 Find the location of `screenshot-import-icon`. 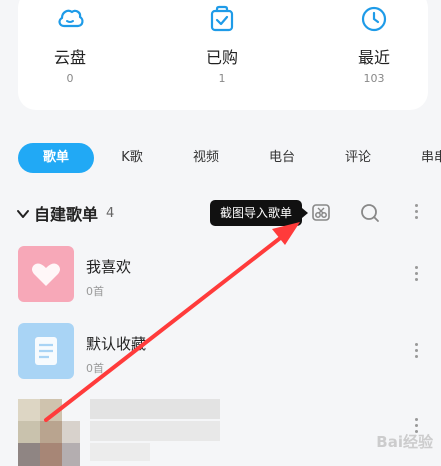

screenshot-import-icon is located at coordinates (321, 212).